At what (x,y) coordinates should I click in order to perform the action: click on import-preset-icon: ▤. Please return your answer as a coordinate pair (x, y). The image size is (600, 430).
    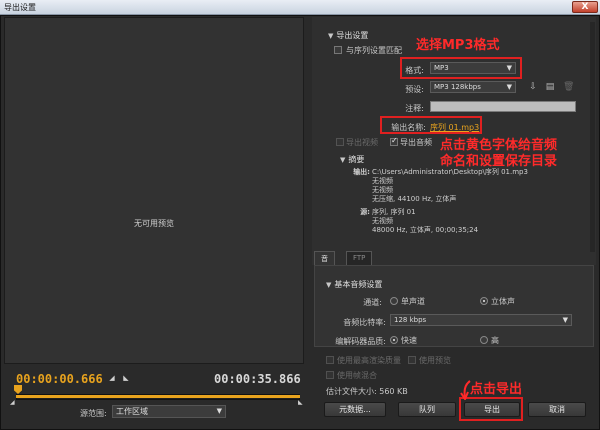
    Looking at the image, I should click on (550, 87).